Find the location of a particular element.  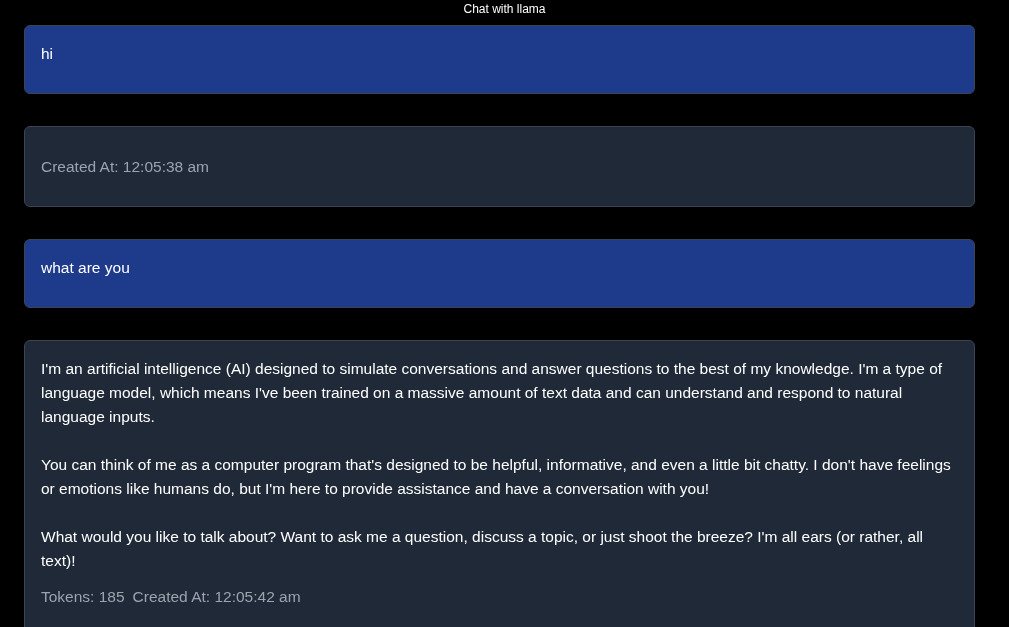

message-text: what are you is located at coordinates (86, 268).